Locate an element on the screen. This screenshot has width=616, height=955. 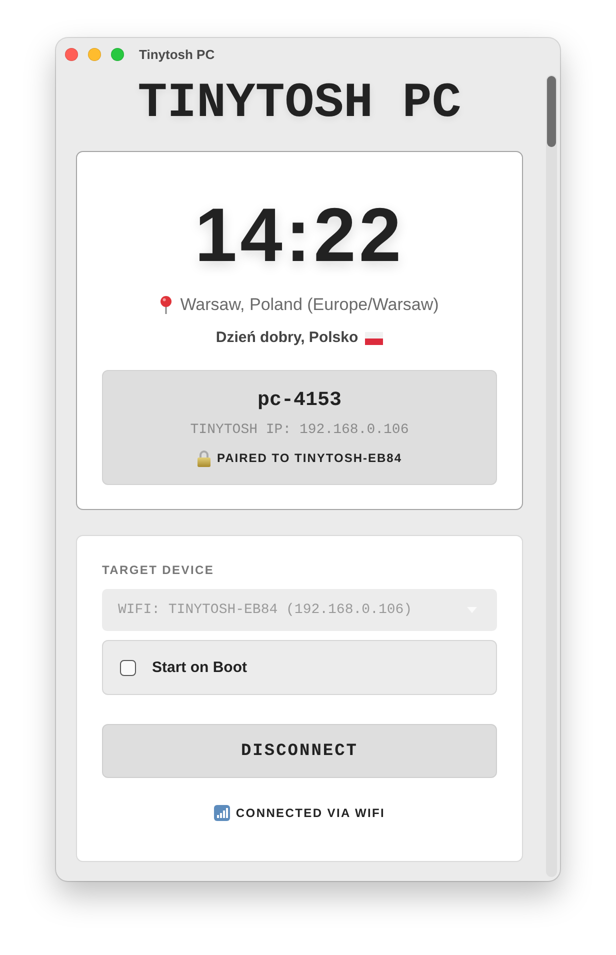
padlock-icon is located at coordinates (203, 458).